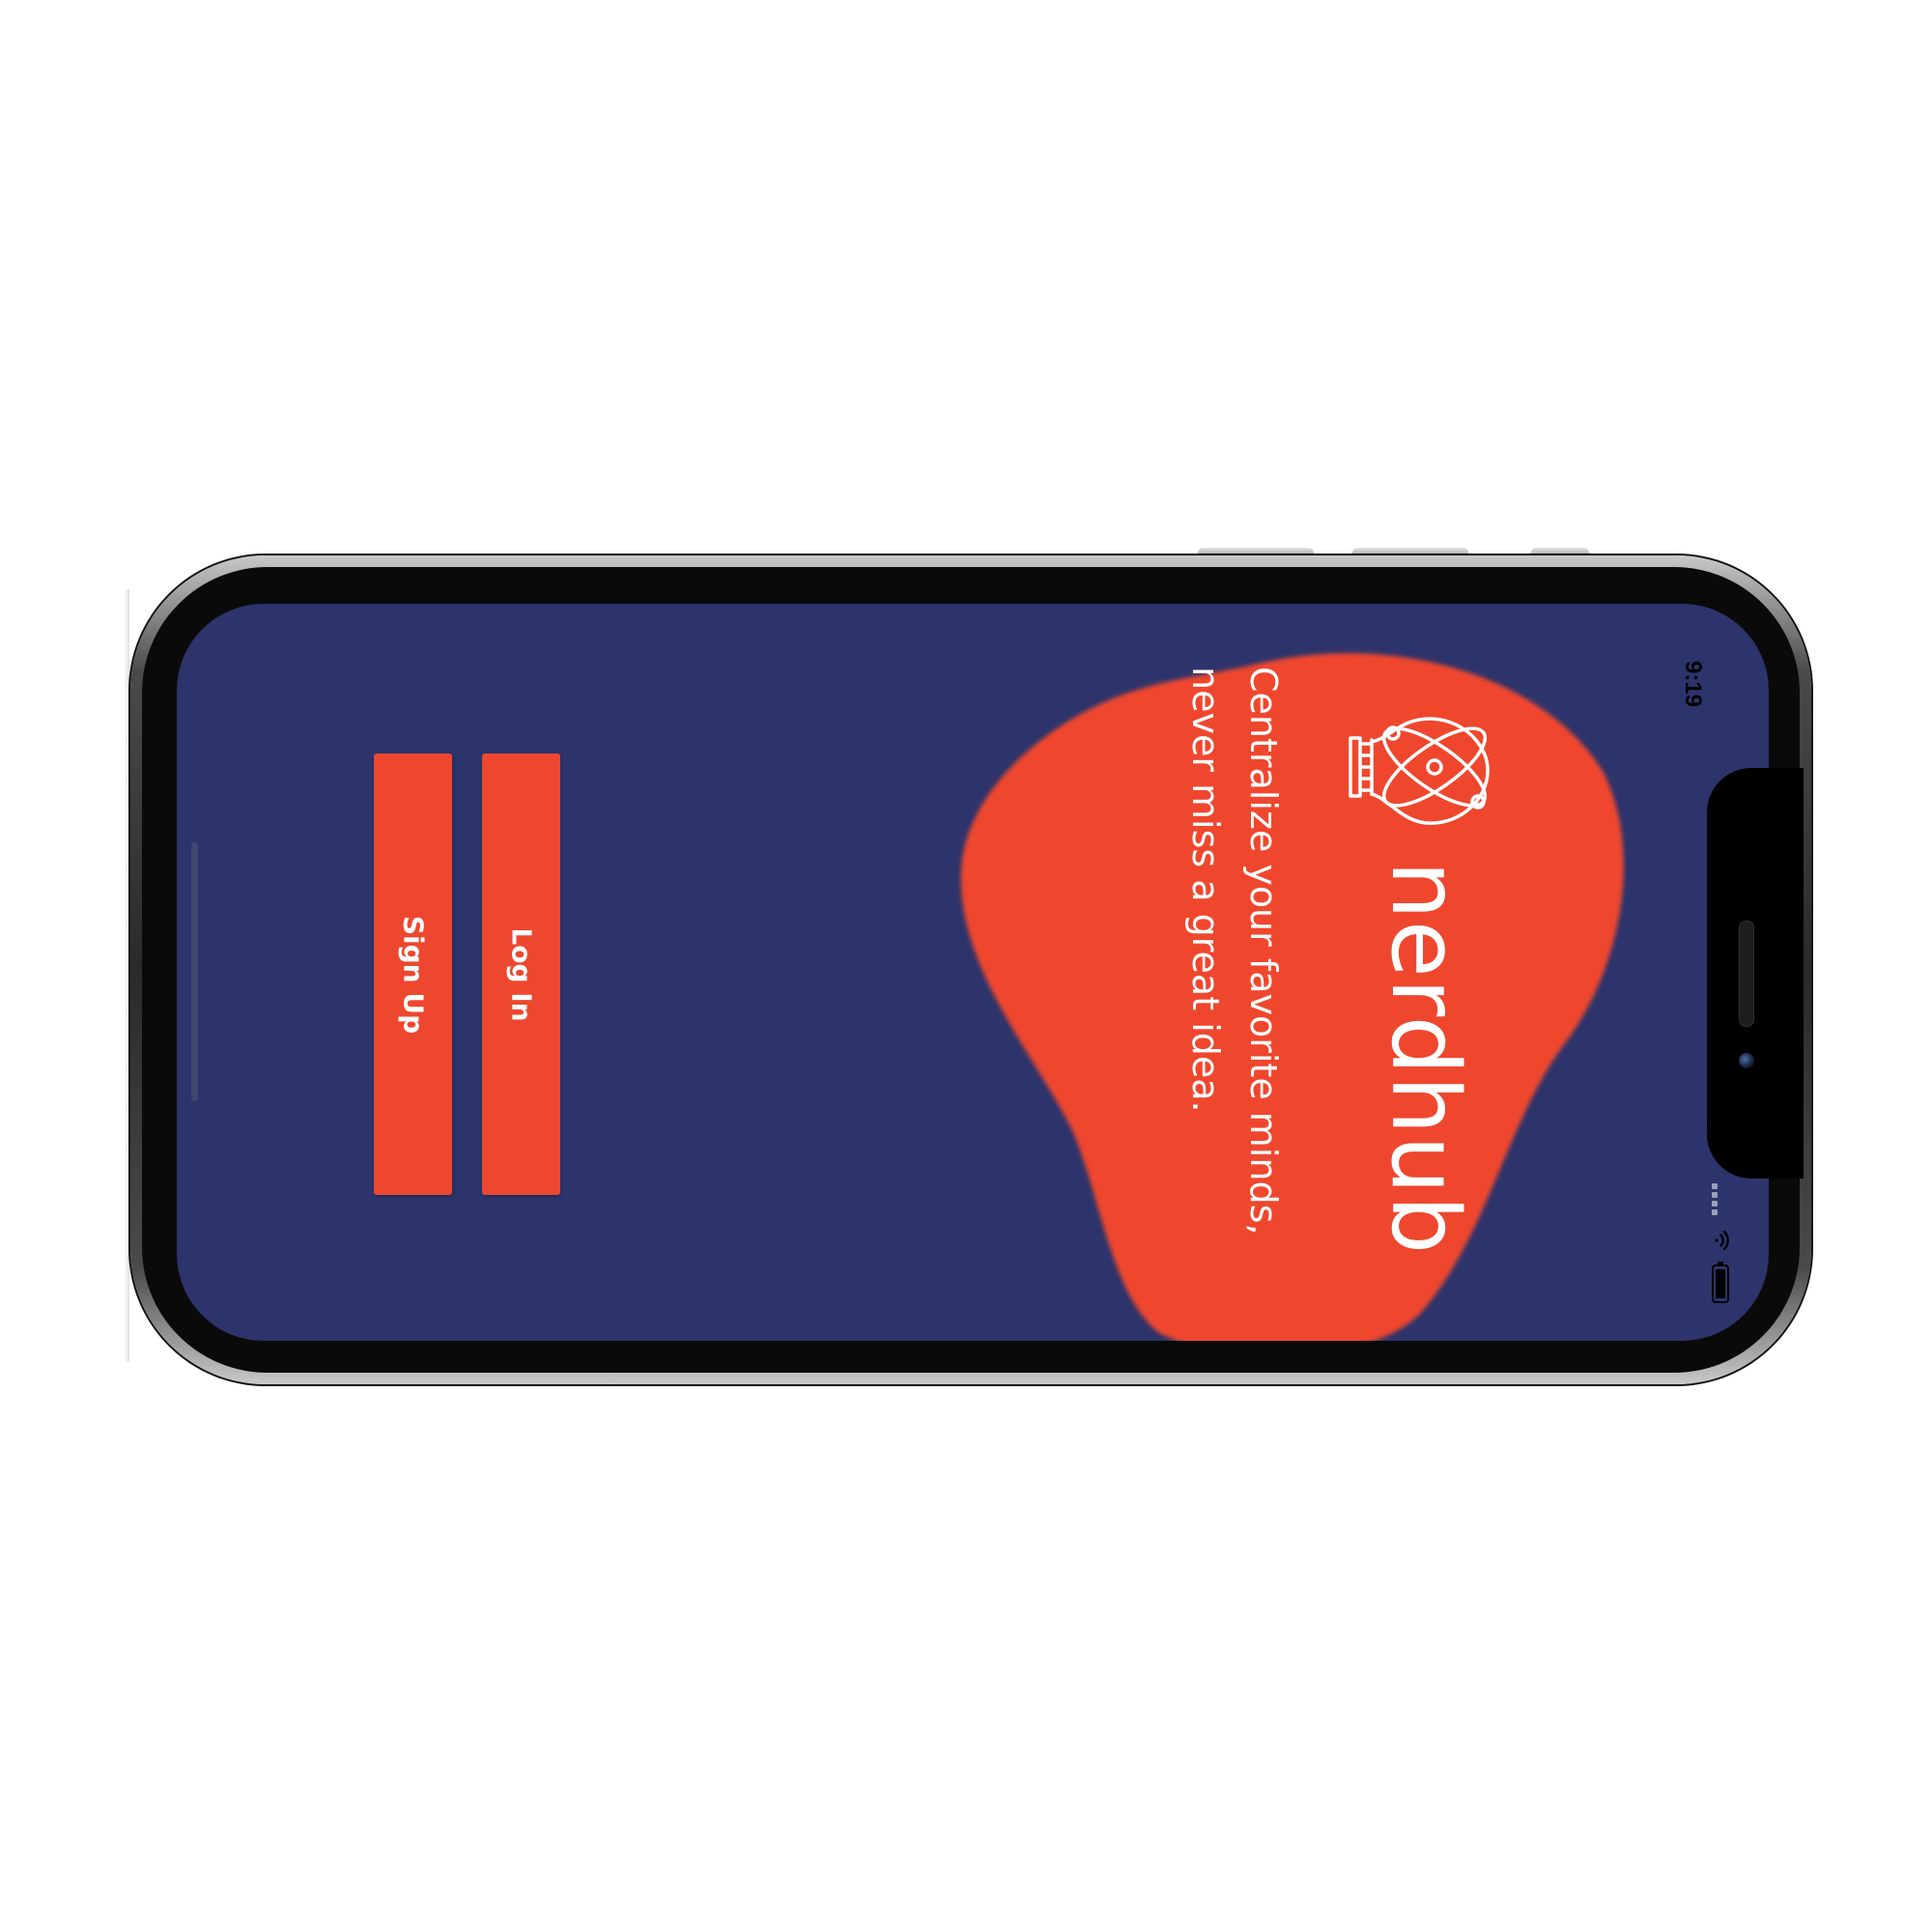 Image resolution: width=1932 pixels, height=1932 pixels. Describe the element at coordinates (1693, 684) in the screenshot. I see `status-time: 9:19` at that location.